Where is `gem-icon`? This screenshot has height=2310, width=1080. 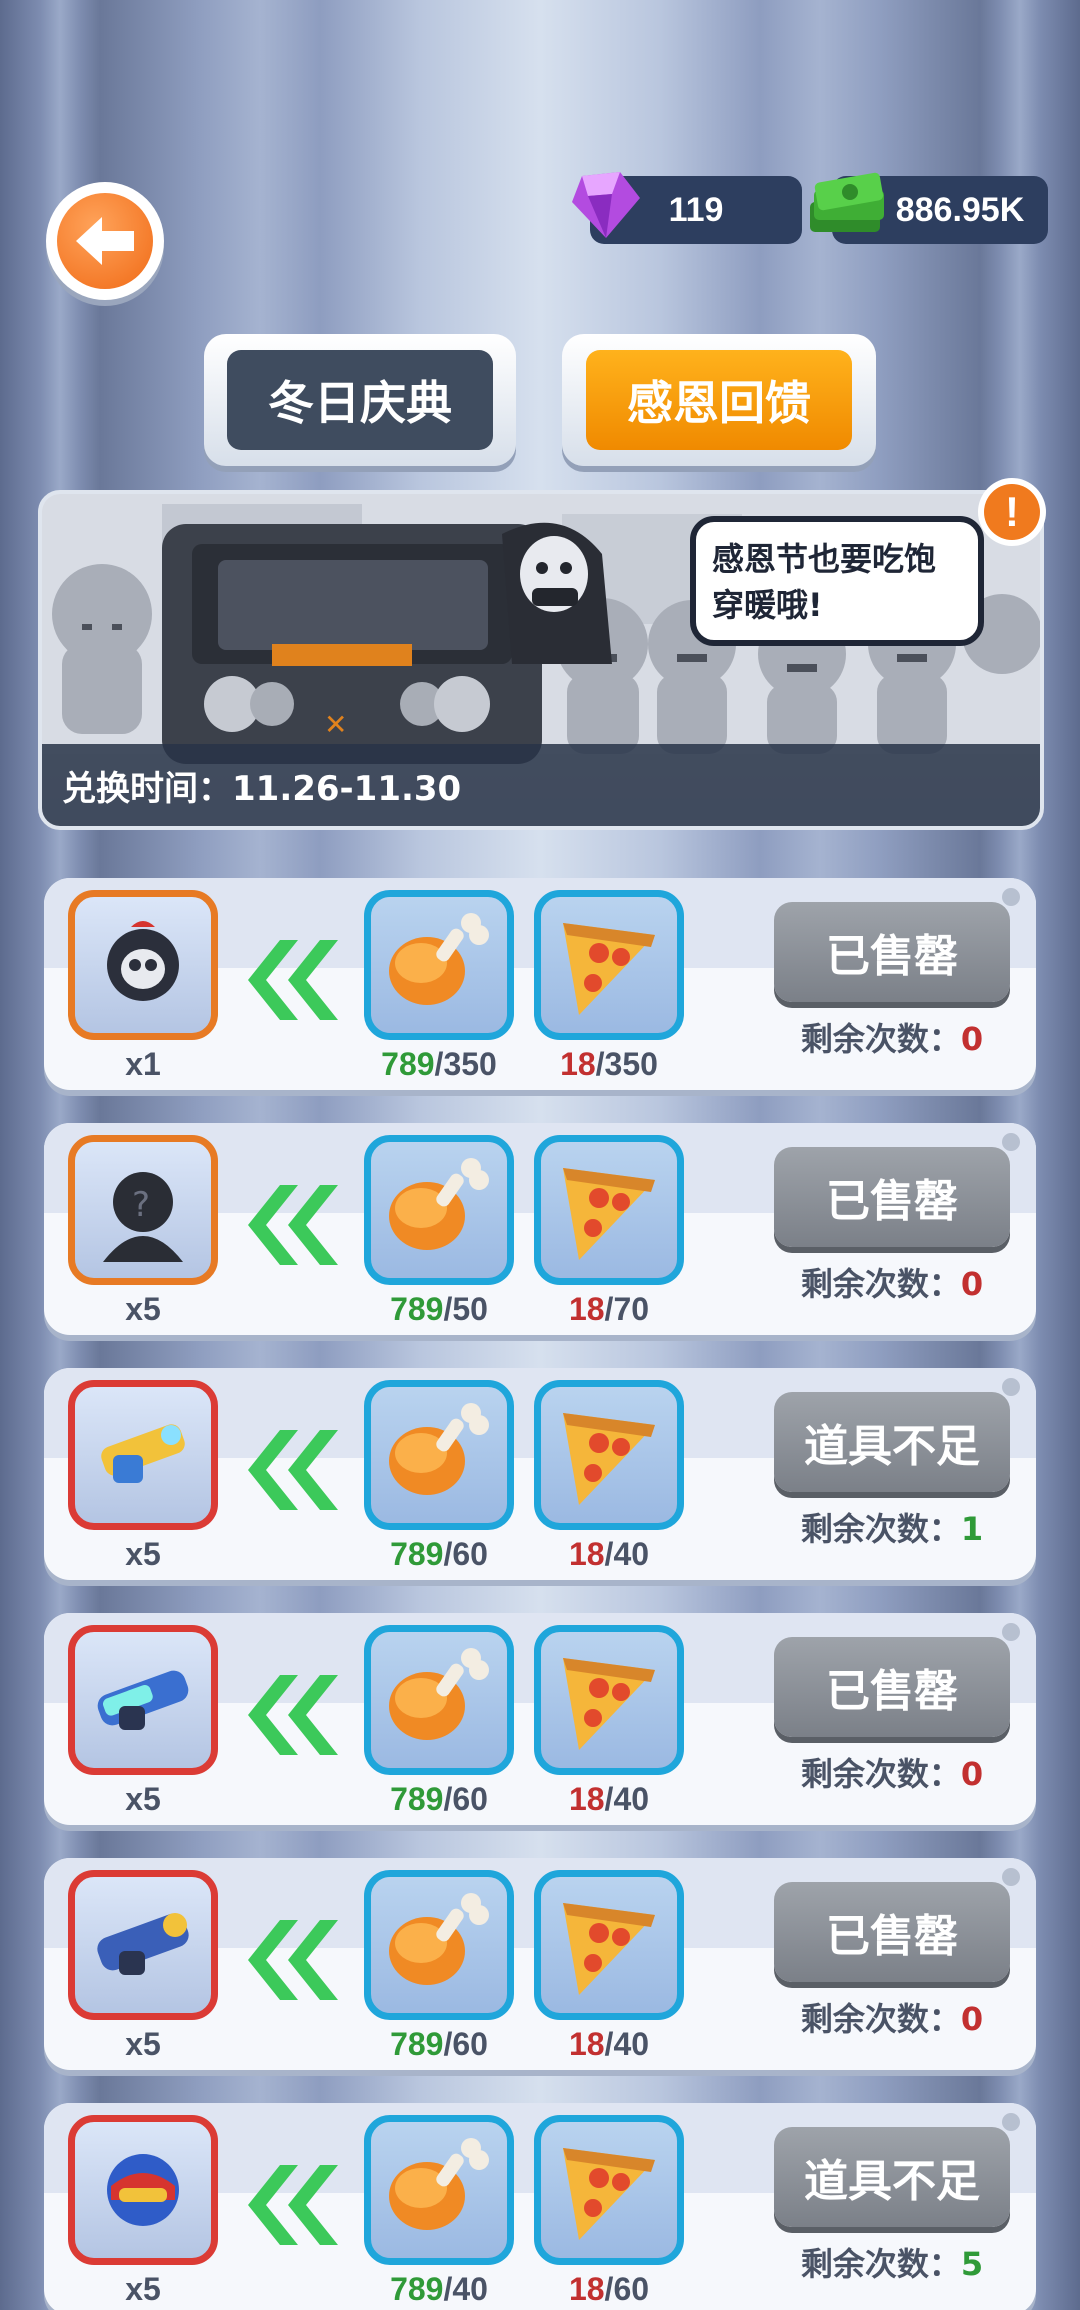 gem-icon is located at coordinates (606, 205).